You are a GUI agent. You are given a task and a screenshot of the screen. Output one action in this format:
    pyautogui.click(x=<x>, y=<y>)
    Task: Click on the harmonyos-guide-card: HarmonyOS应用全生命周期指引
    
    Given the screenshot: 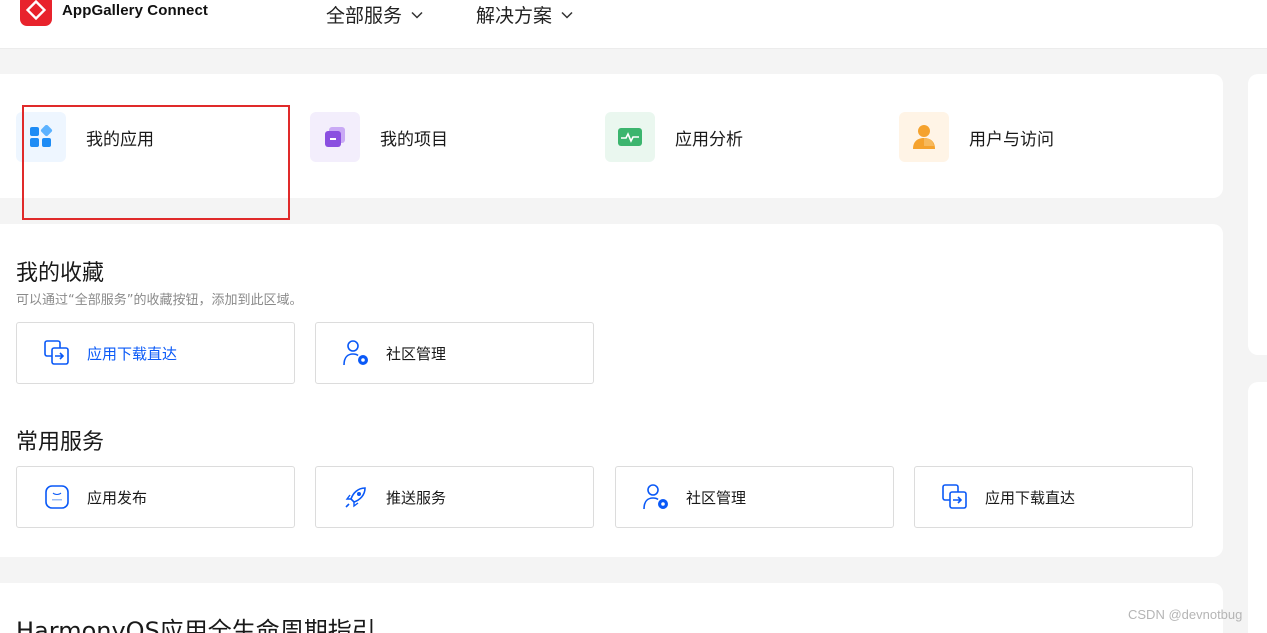 What is the action you would take?
    pyautogui.click(x=611, y=608)
    